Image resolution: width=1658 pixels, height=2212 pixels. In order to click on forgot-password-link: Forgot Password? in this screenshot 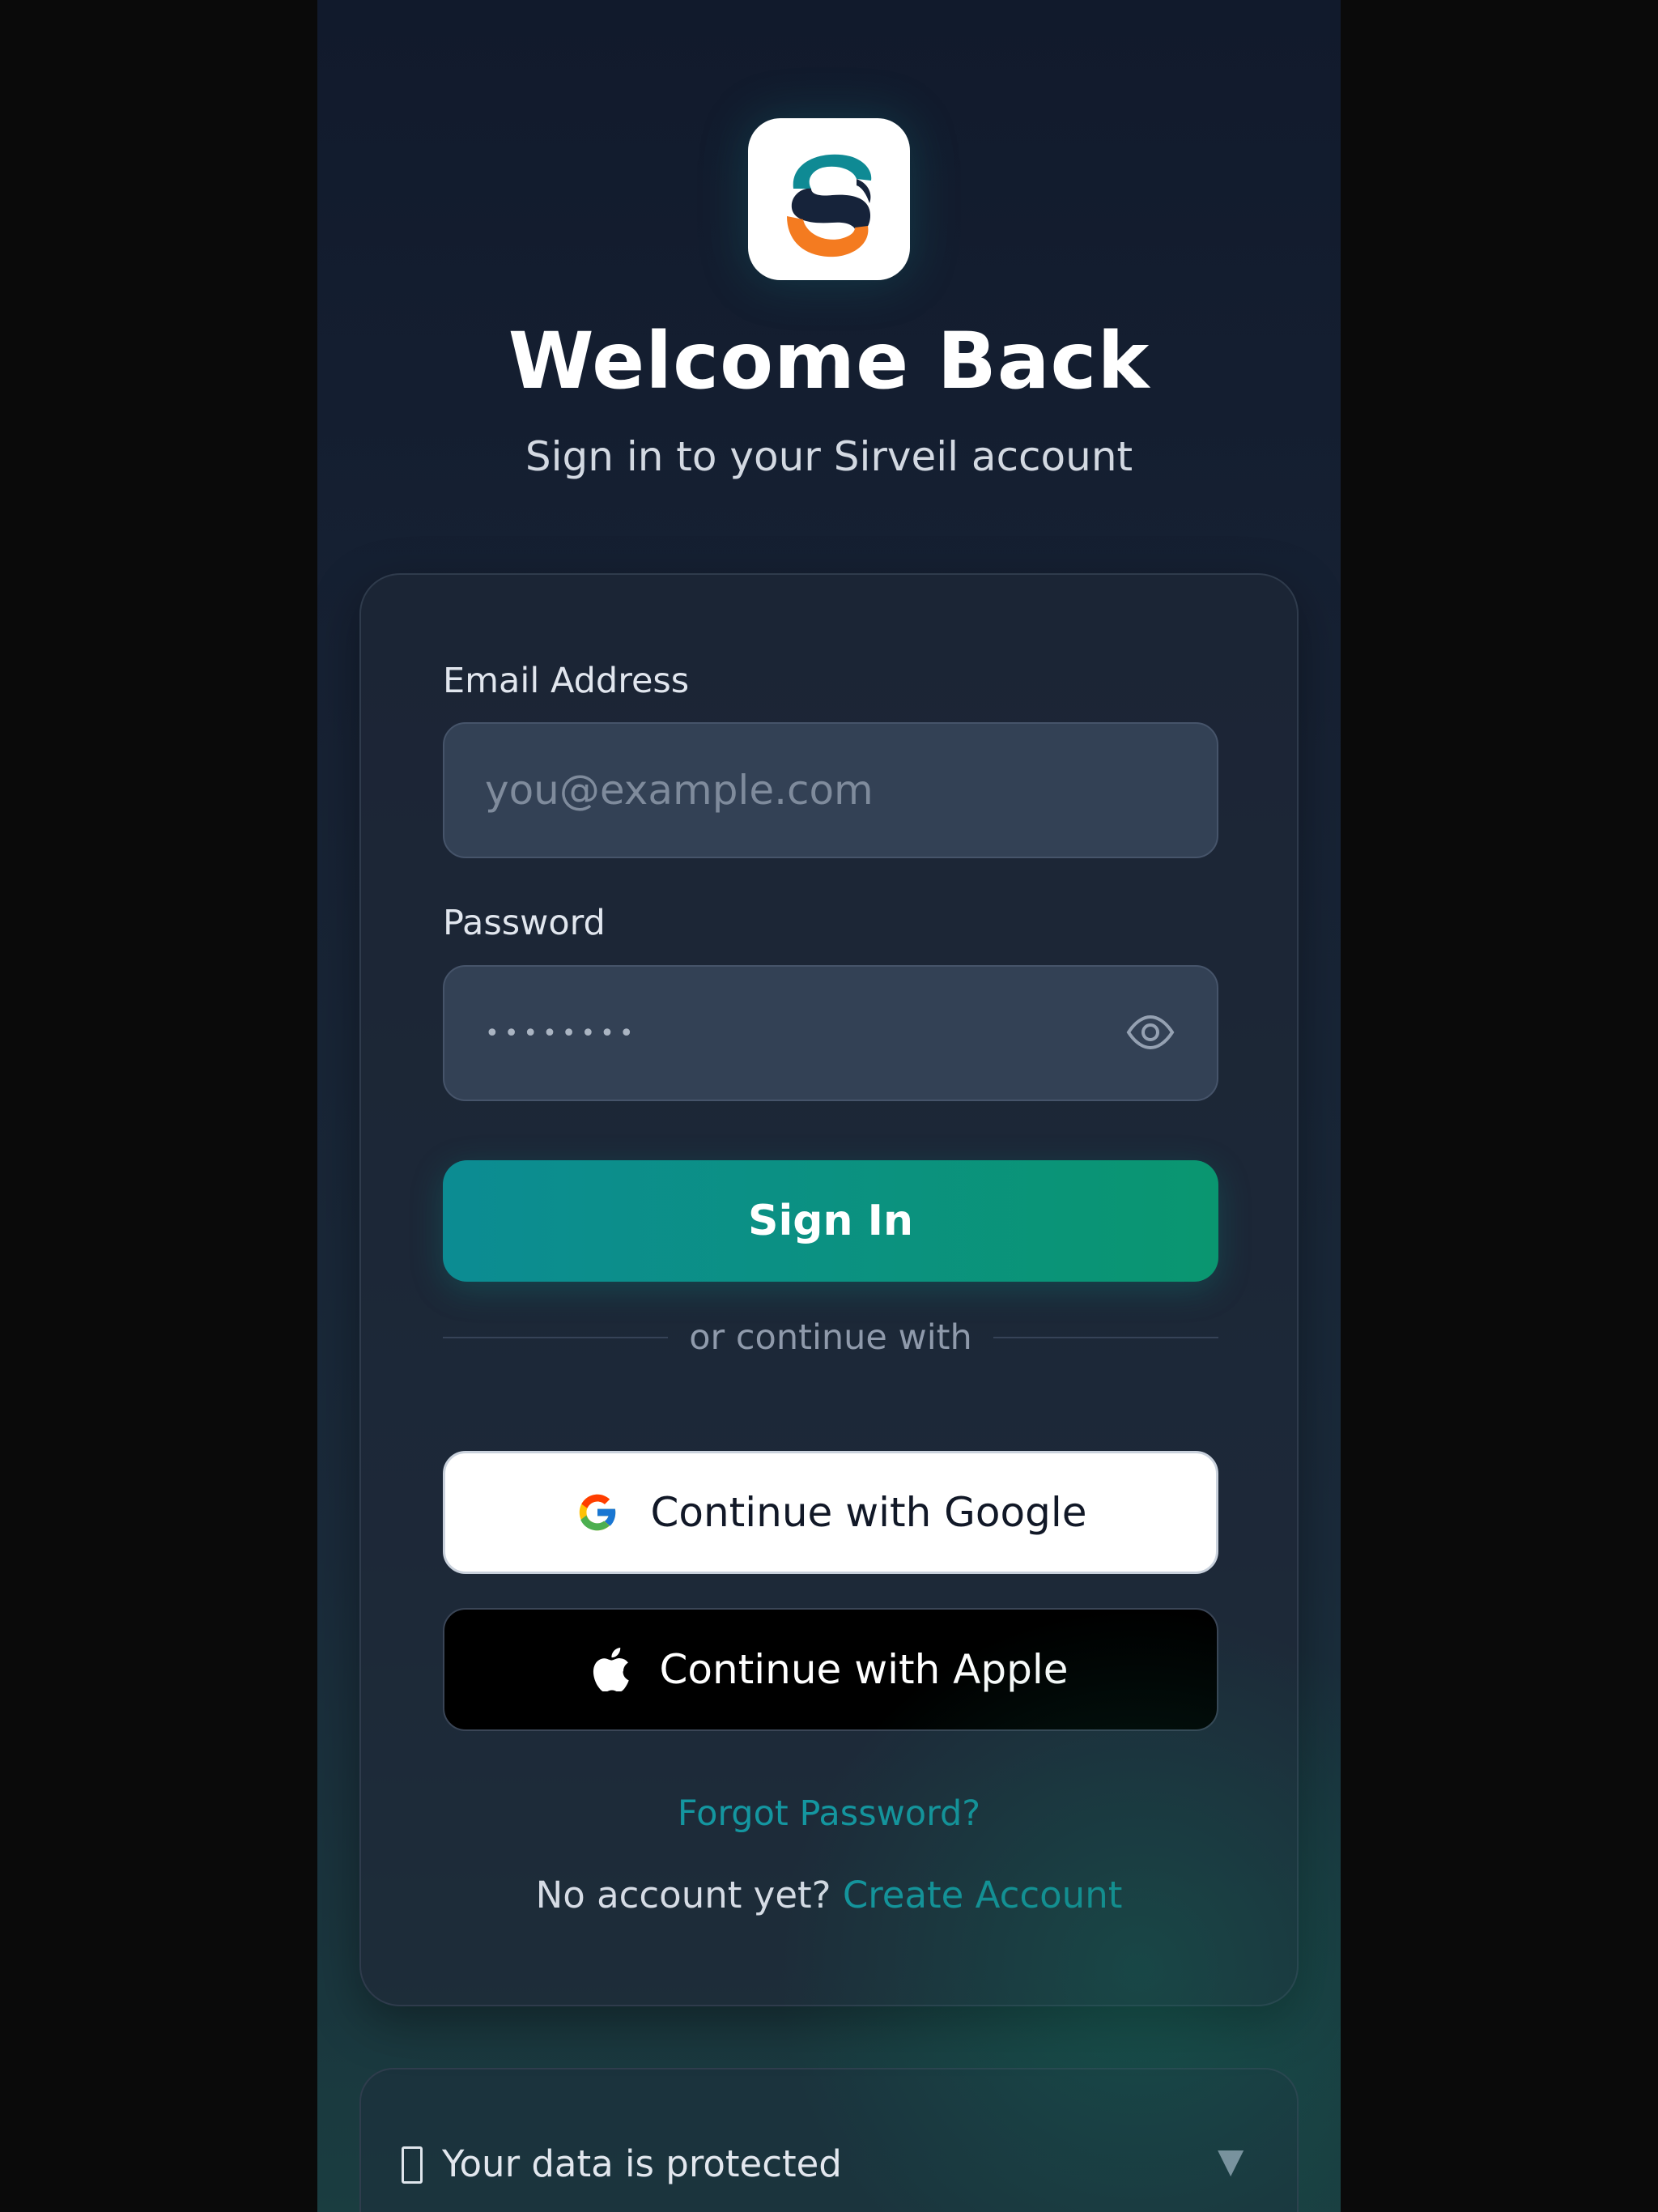, I will do `click(829, 1813)`.